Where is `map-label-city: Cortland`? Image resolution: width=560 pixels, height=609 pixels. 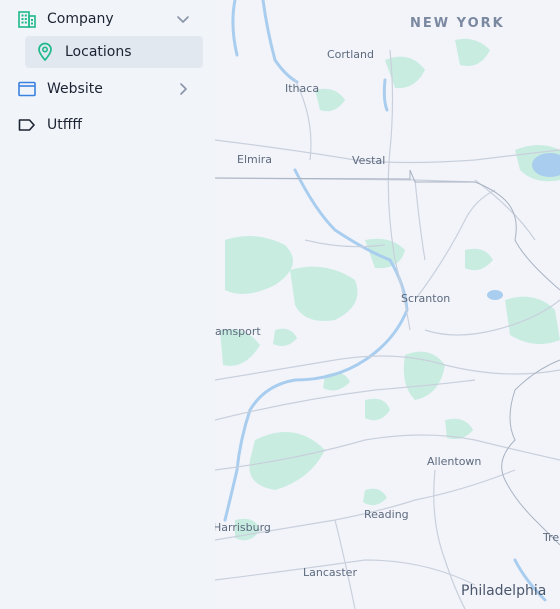 map-label-city: Cortland is located at coordinates (350, 54).